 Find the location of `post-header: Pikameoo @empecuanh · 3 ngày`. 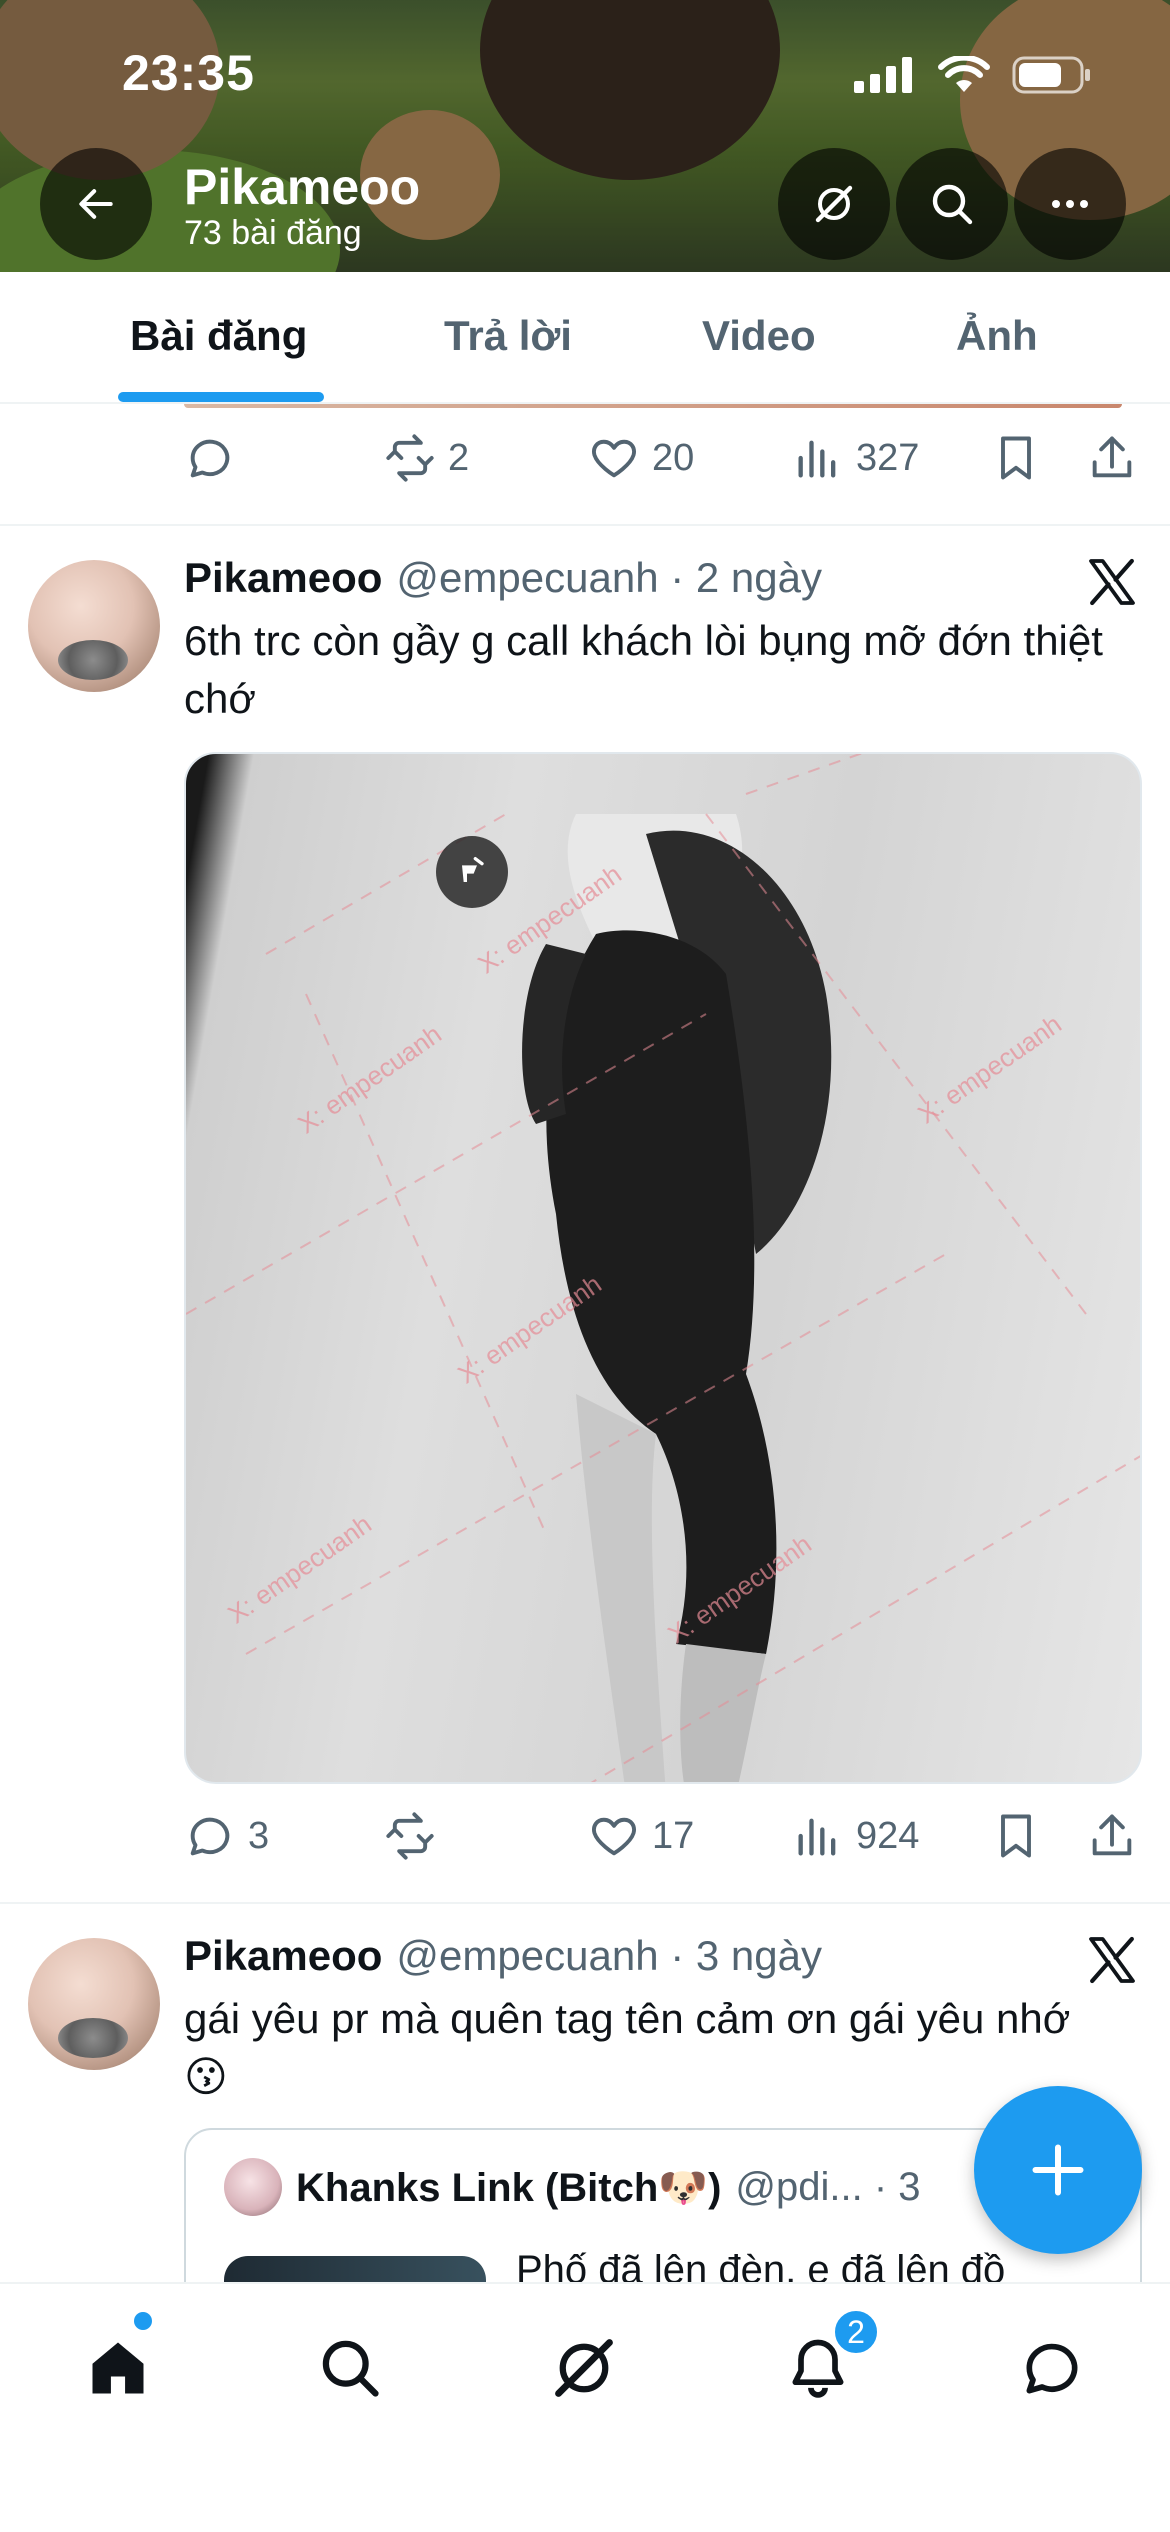

post-header: Pikameoo @empecuanh · 3 ngày is located at coordinates (503, 1956).